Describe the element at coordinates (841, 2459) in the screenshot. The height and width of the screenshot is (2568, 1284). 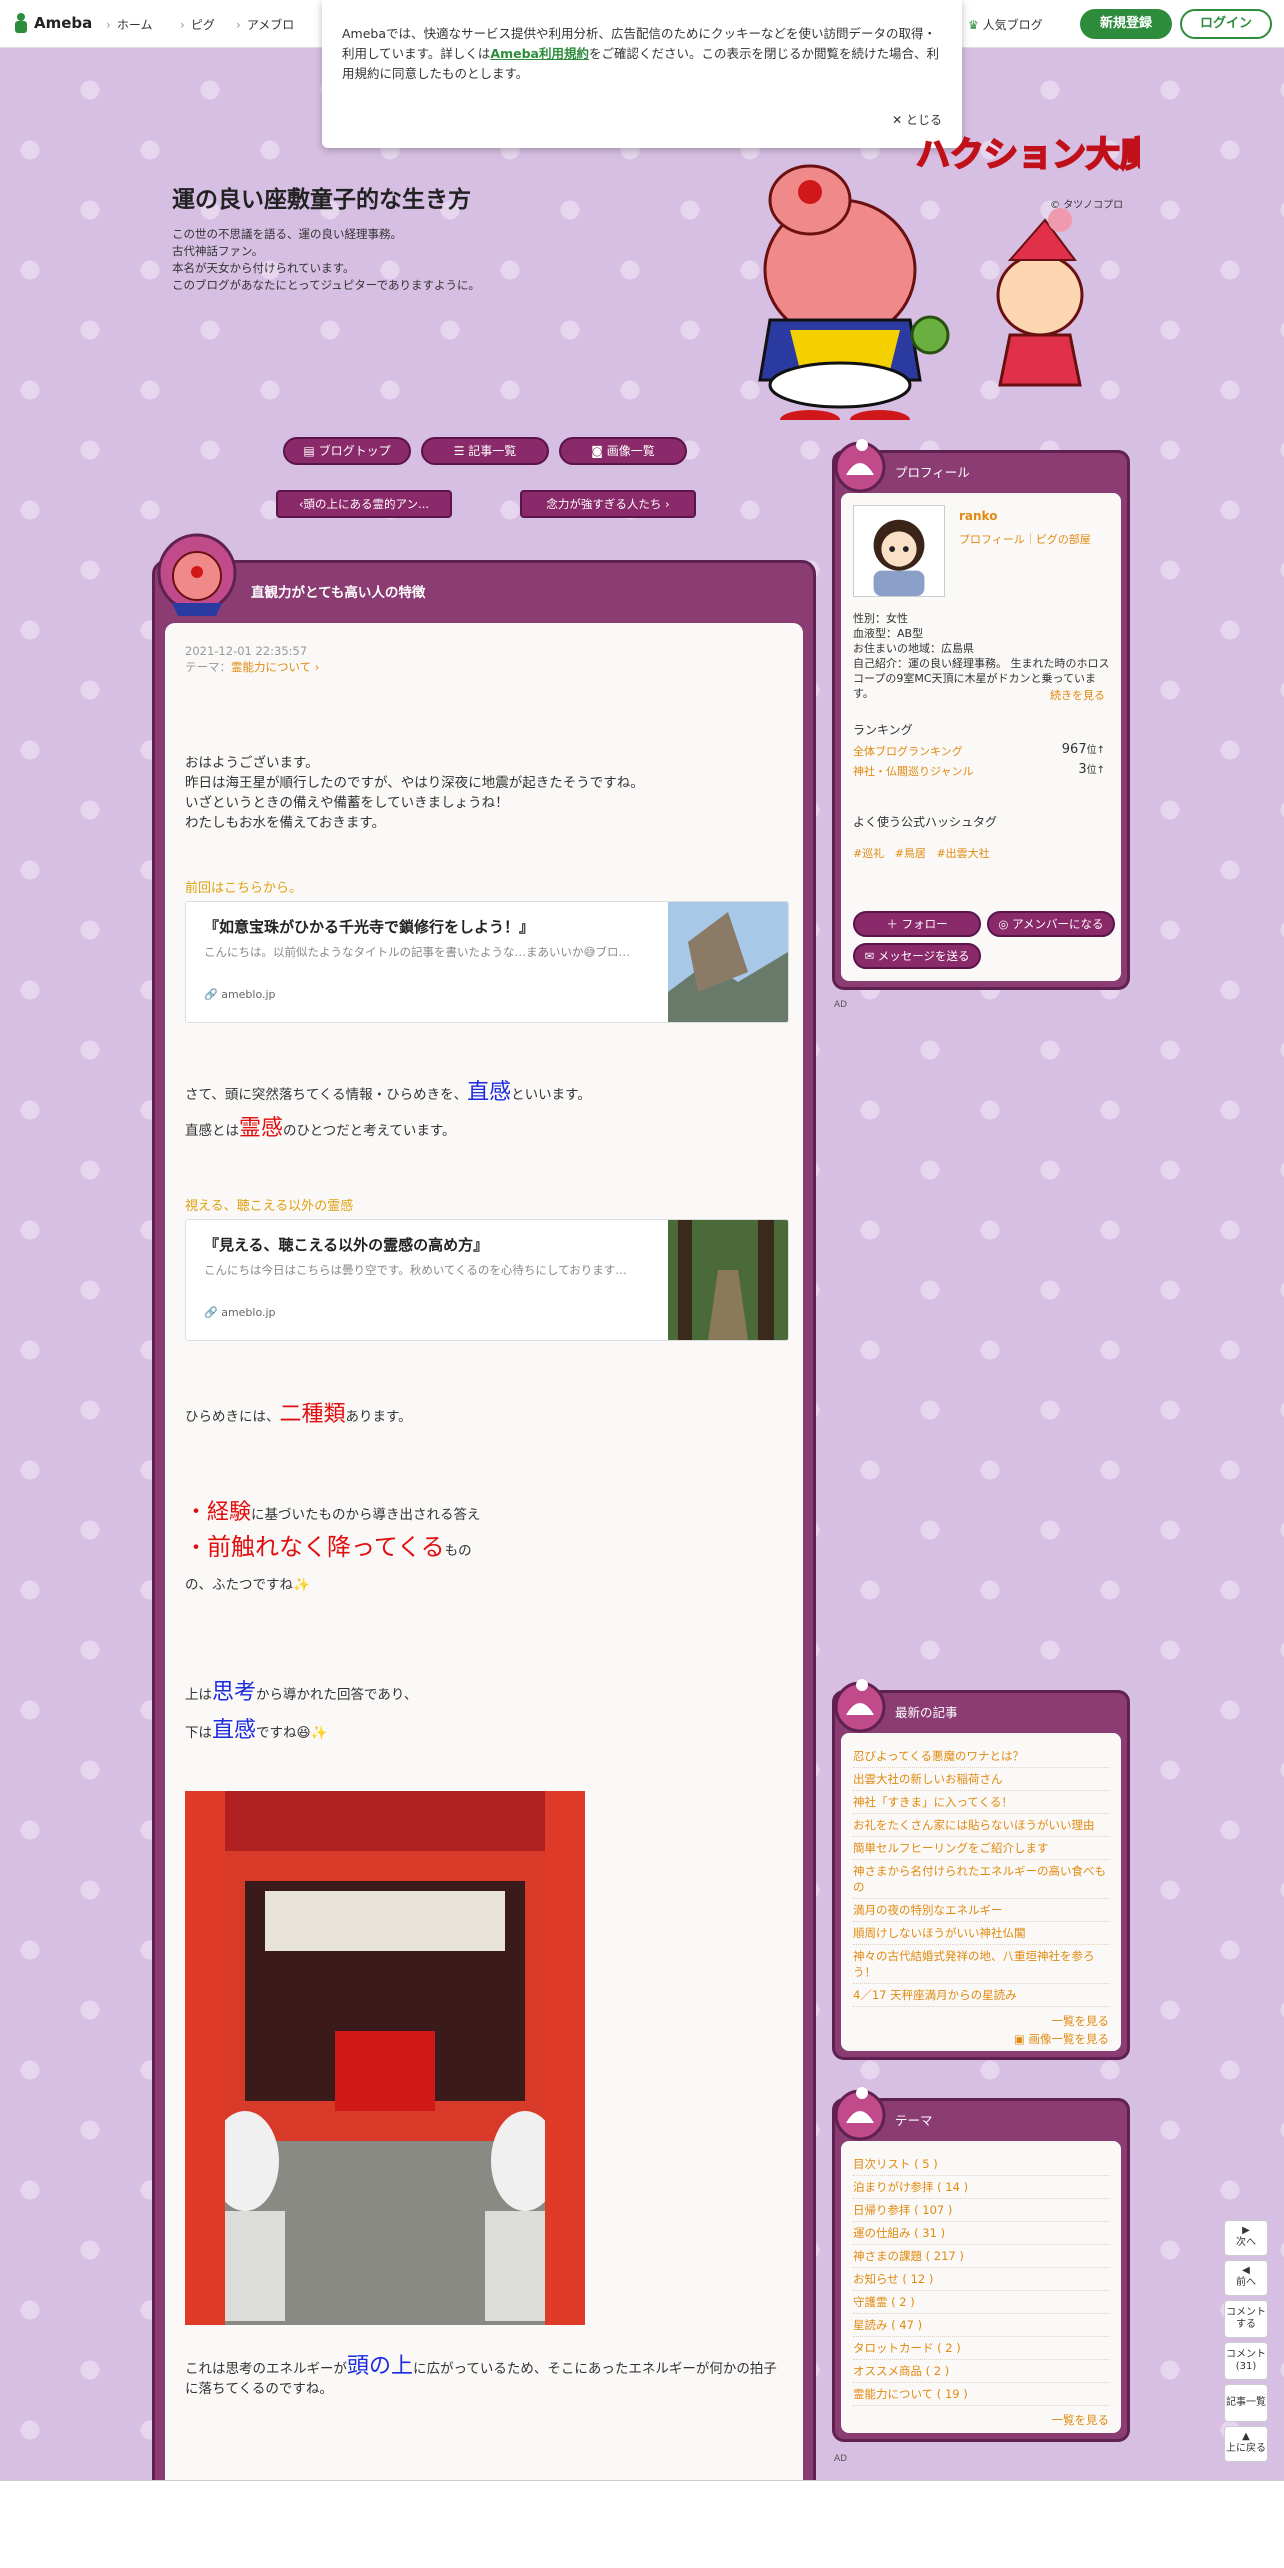
I see `ad-label: AD` at that location.